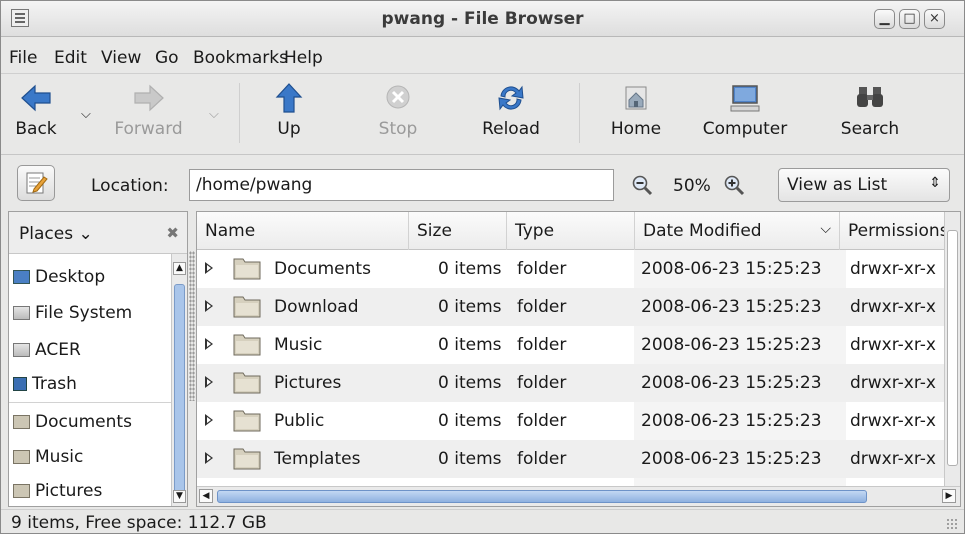 This screenshot has height=534, width=965. Describe the element at coordinates (47, 355) in the screenshot. I see `sidebar-item-acer: ACER` at that location.